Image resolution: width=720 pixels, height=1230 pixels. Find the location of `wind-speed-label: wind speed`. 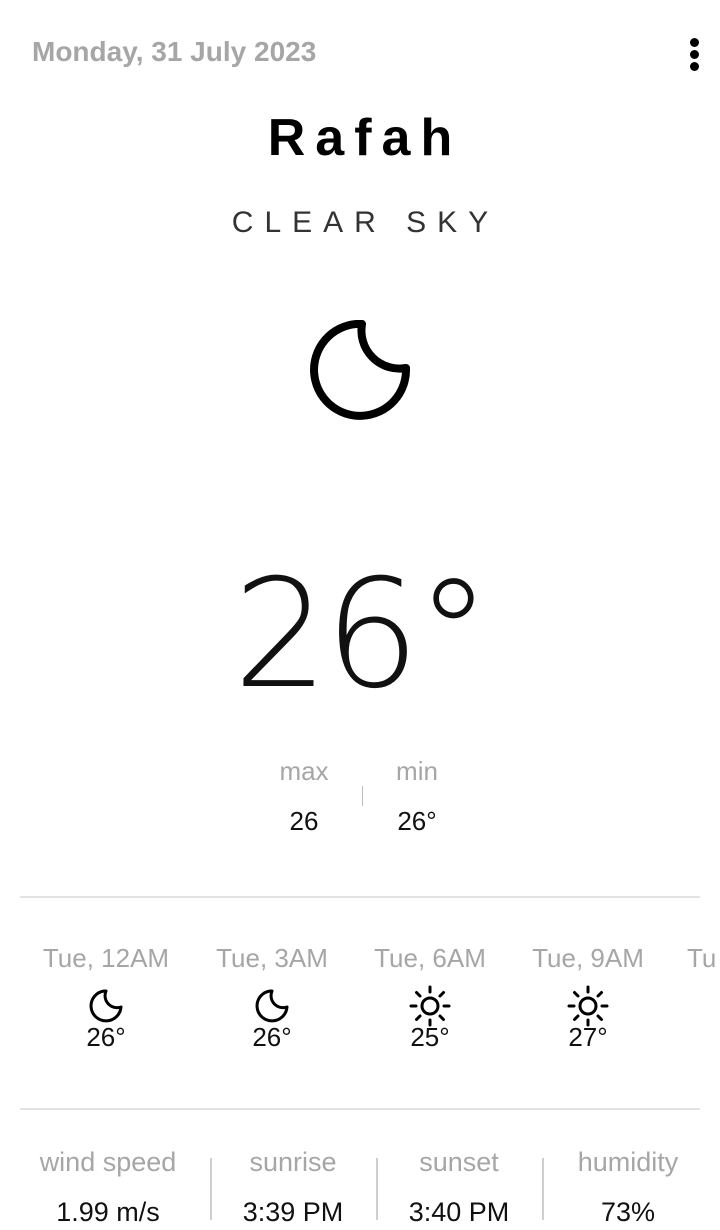

wind-speed-label: wind speed is located at coordinates (108, 1162).